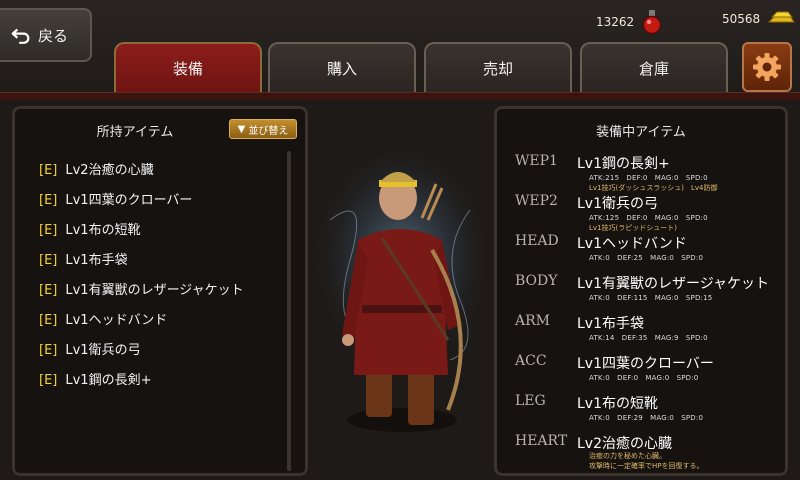 Image resolution: width=800 pixels, height=480 pixels. I want to click on inventory-item: [E] Lv1鋼の長剣+, so click(95, 378).